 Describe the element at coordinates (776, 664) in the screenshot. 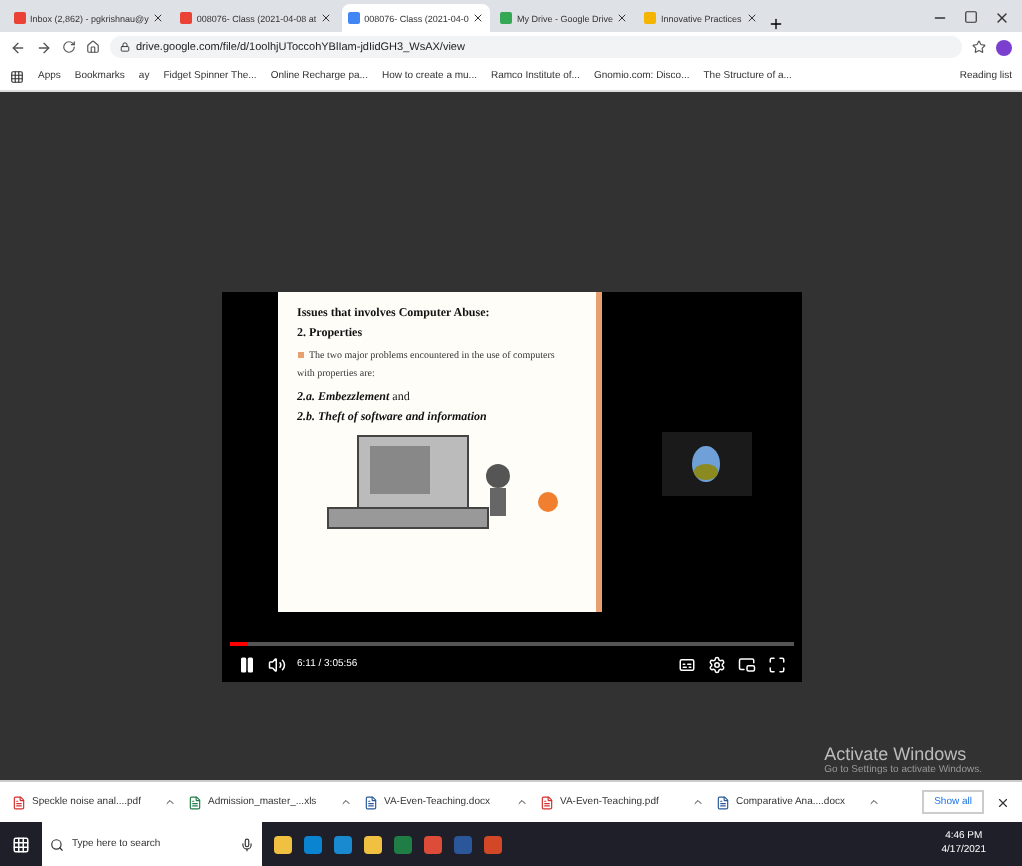

I see `fullscreen-icon` at that location.